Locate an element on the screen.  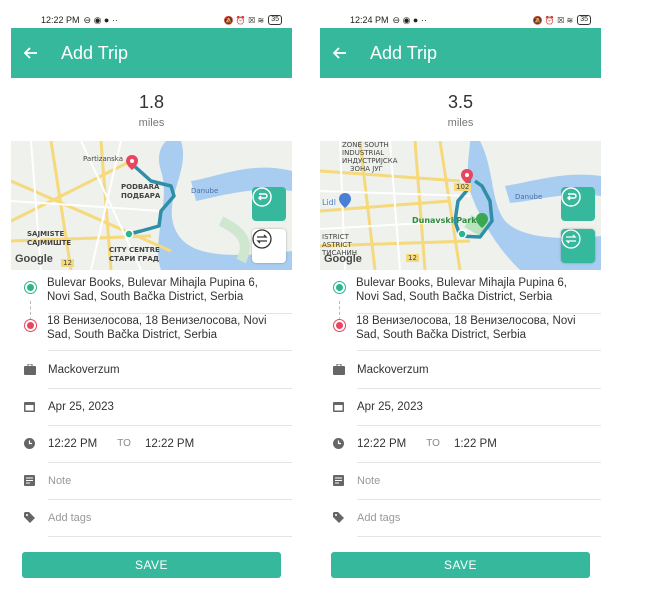
map-label: 102 is located at coordinates (463, 187).